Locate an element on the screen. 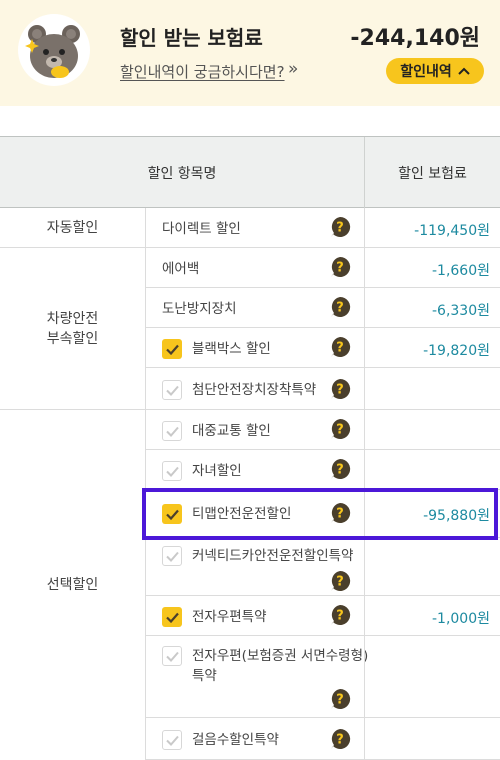 The image size is (500, 760). discount-amount: -119,450원 is located at coordinates (452, 231).